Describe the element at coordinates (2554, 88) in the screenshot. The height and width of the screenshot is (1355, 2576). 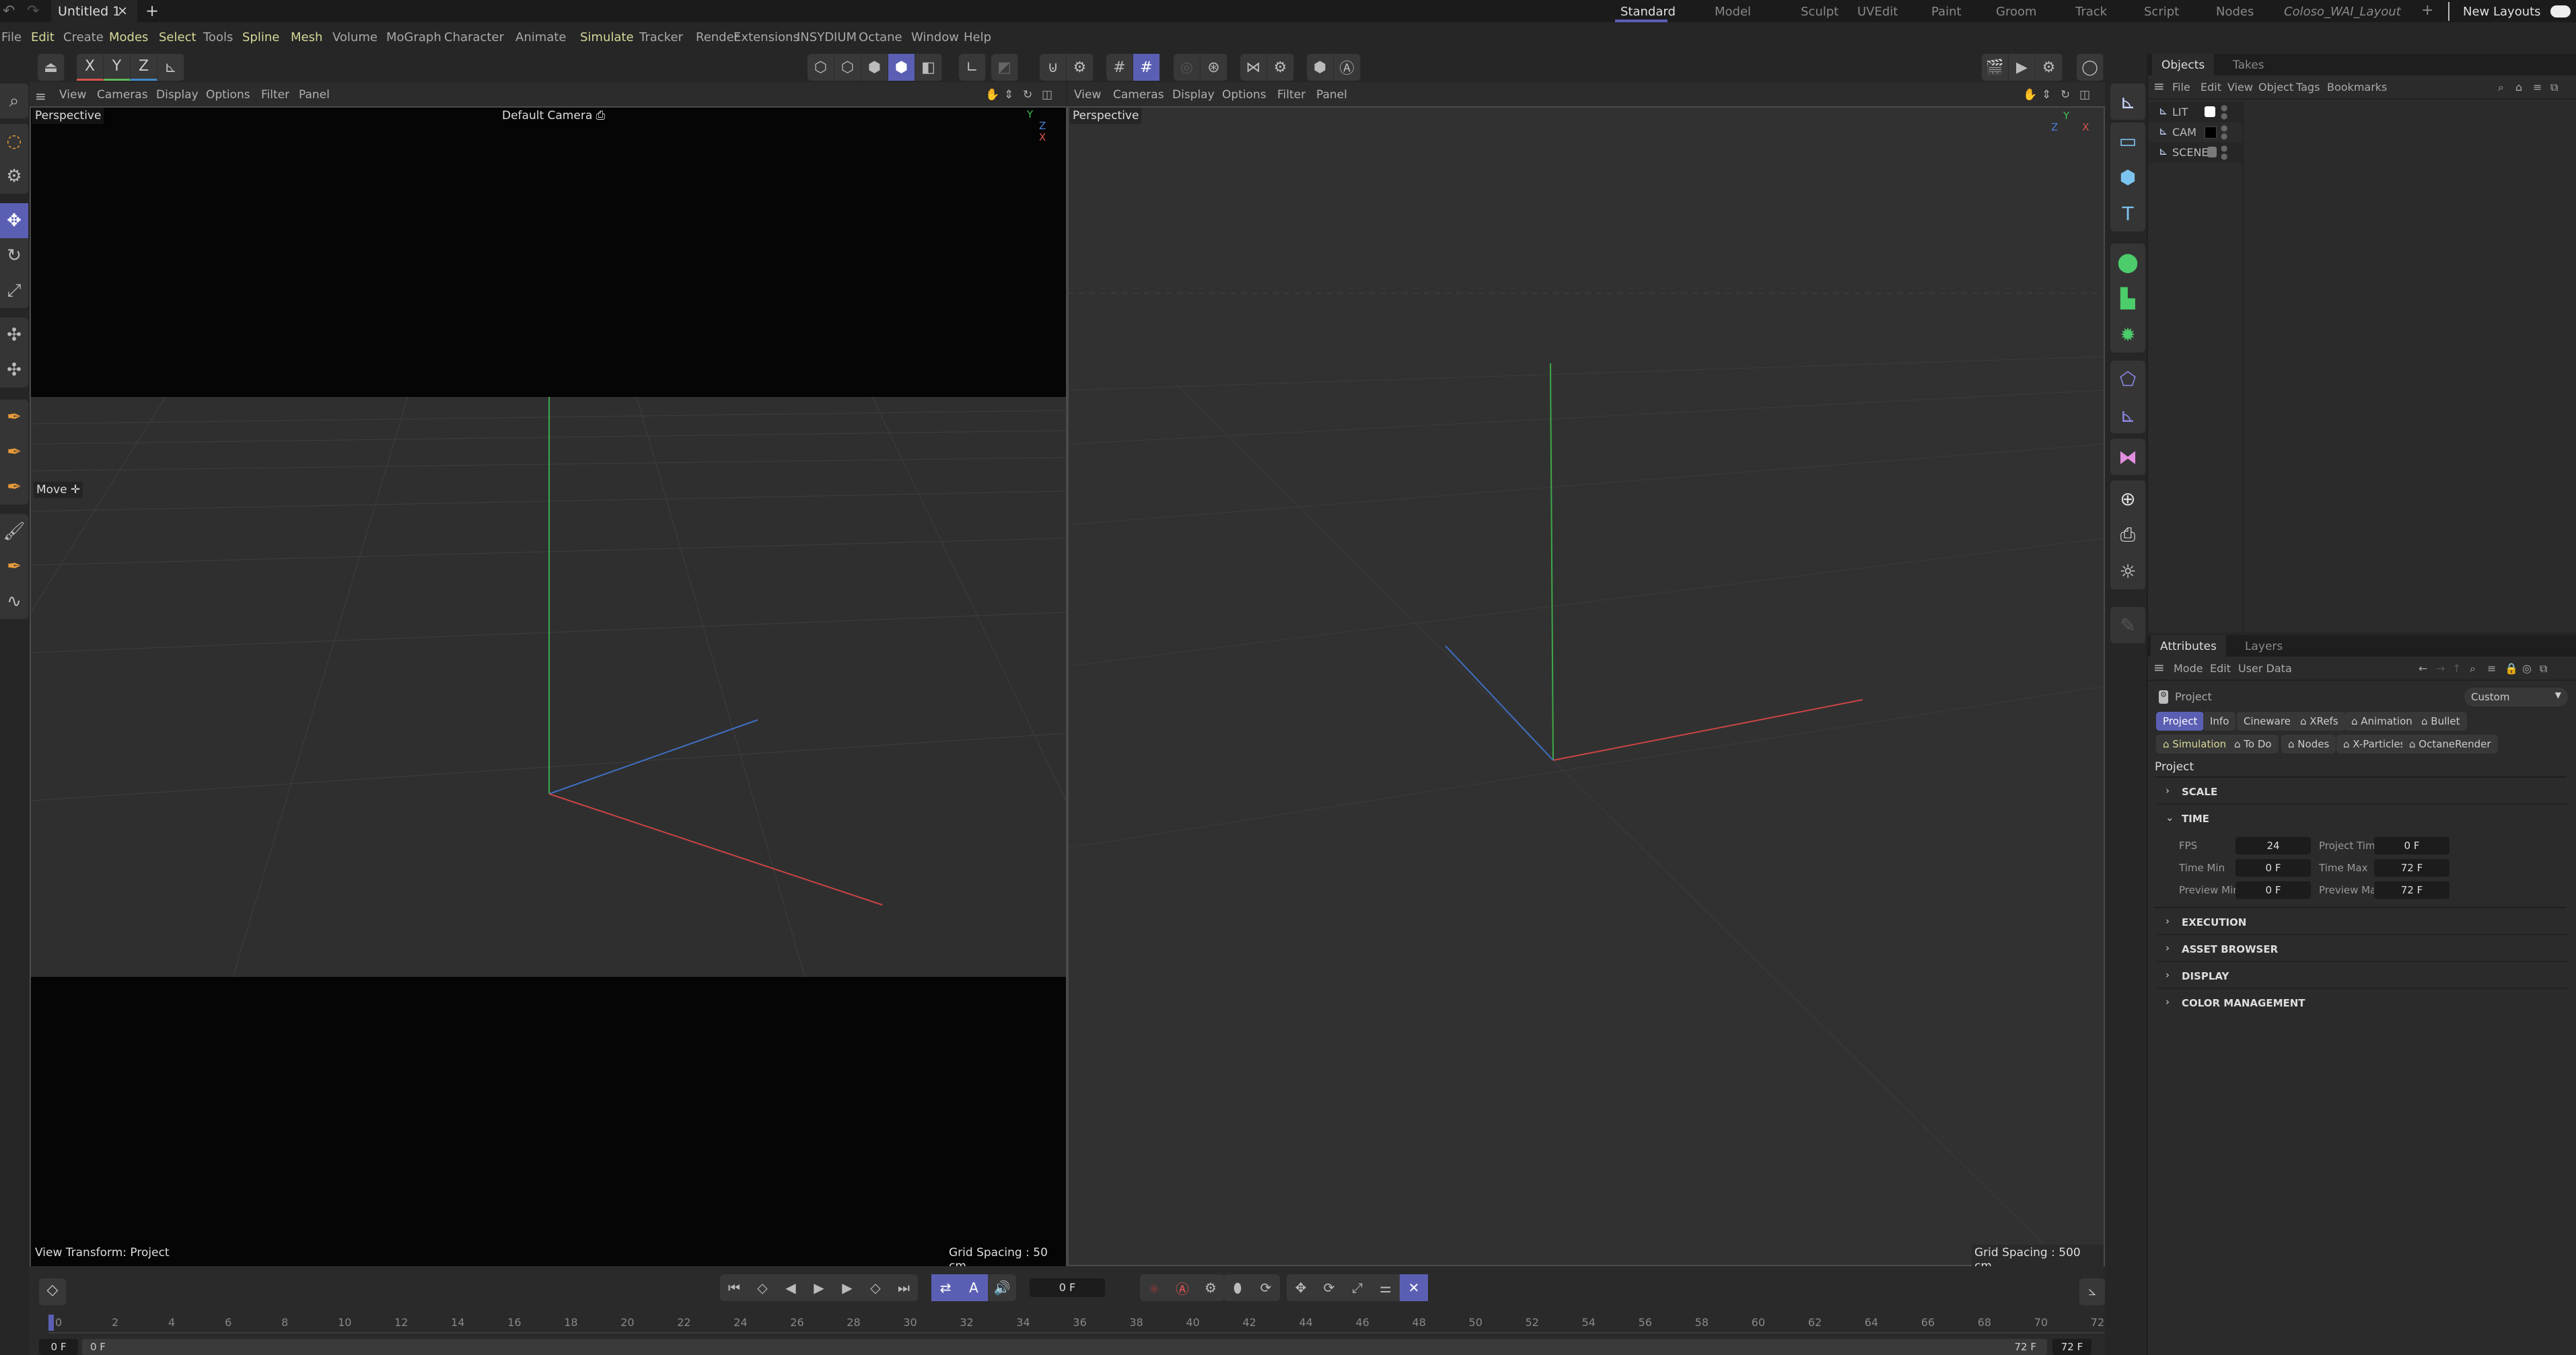
I see `popout-icon: ⧉` at that location.